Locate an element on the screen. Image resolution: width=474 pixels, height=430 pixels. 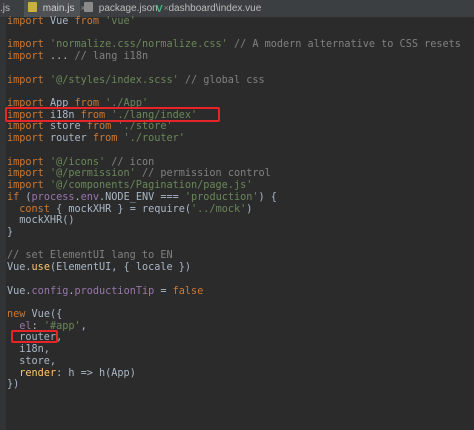
code-line: } is located at coordinates (240, 233).